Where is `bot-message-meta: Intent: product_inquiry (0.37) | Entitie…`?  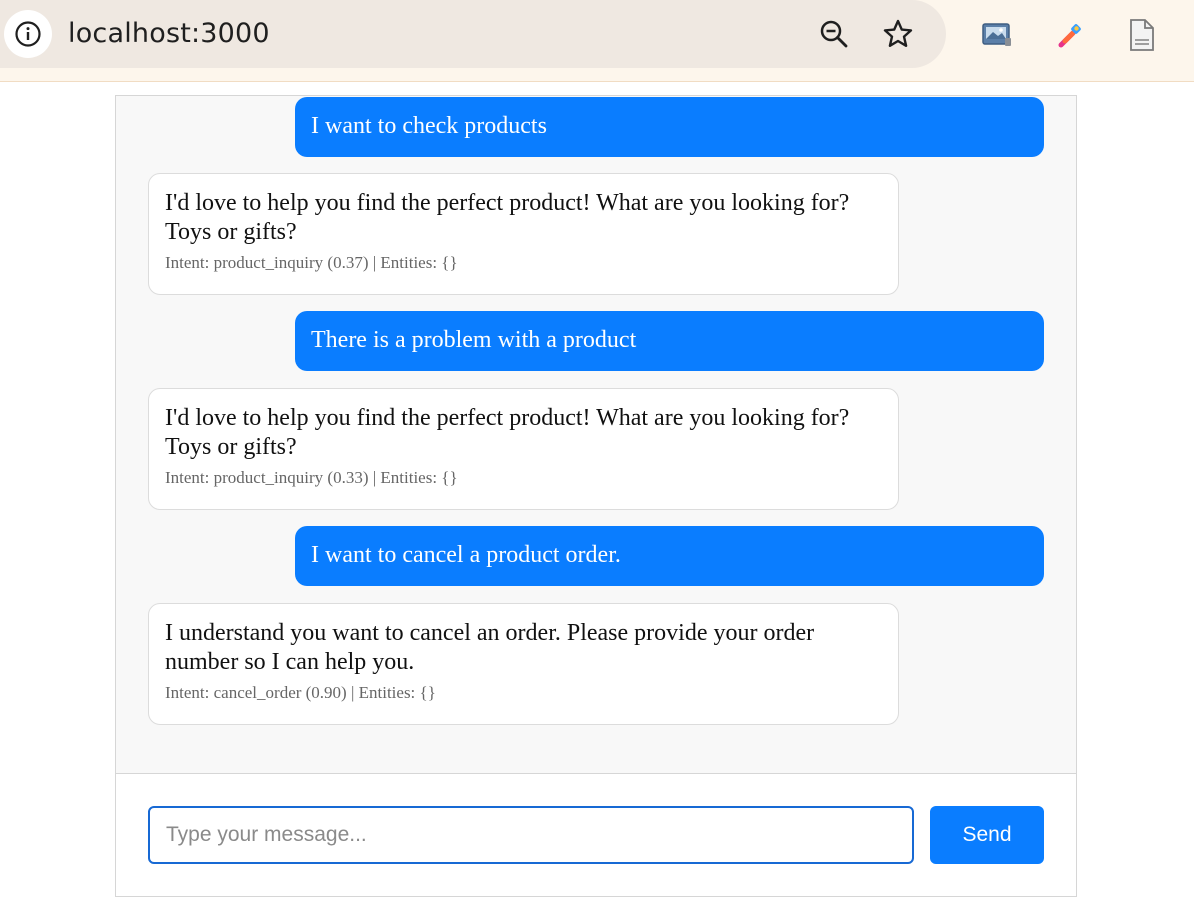 bot-message-meta: Intent: product_inquiry (0.37) | Entitie… is located at coordinates (311, 262).